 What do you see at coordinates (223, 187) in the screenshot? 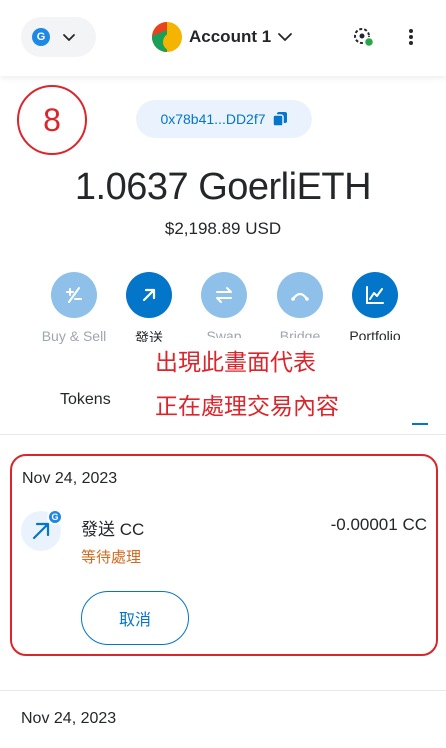
I see `token-balance: 1.0637 GoerliETH` at bounding box center [223, 187].